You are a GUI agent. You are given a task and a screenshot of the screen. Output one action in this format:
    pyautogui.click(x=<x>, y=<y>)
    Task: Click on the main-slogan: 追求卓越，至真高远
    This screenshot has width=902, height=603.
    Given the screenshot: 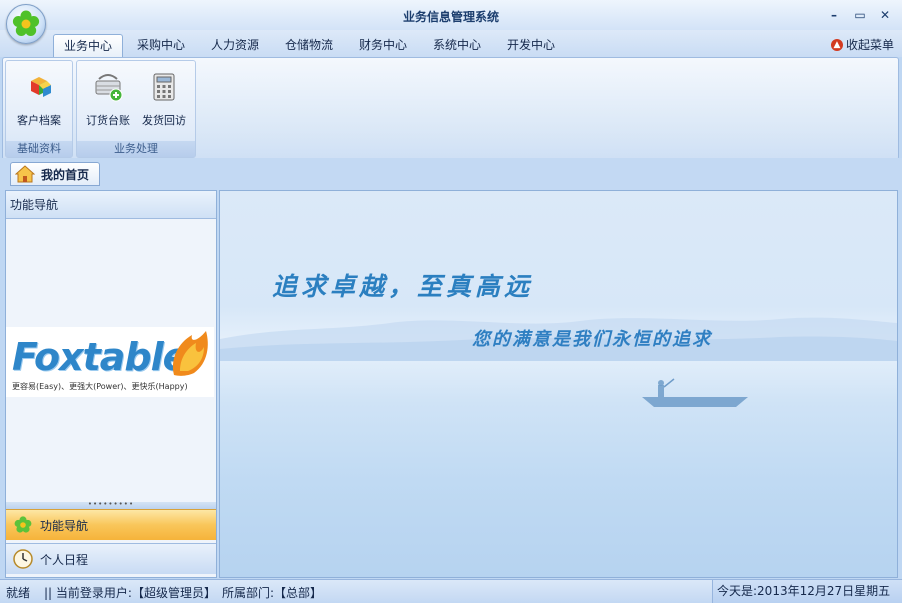 What is the action you would take?
    pyautogui.click(x=403, y=286)
    